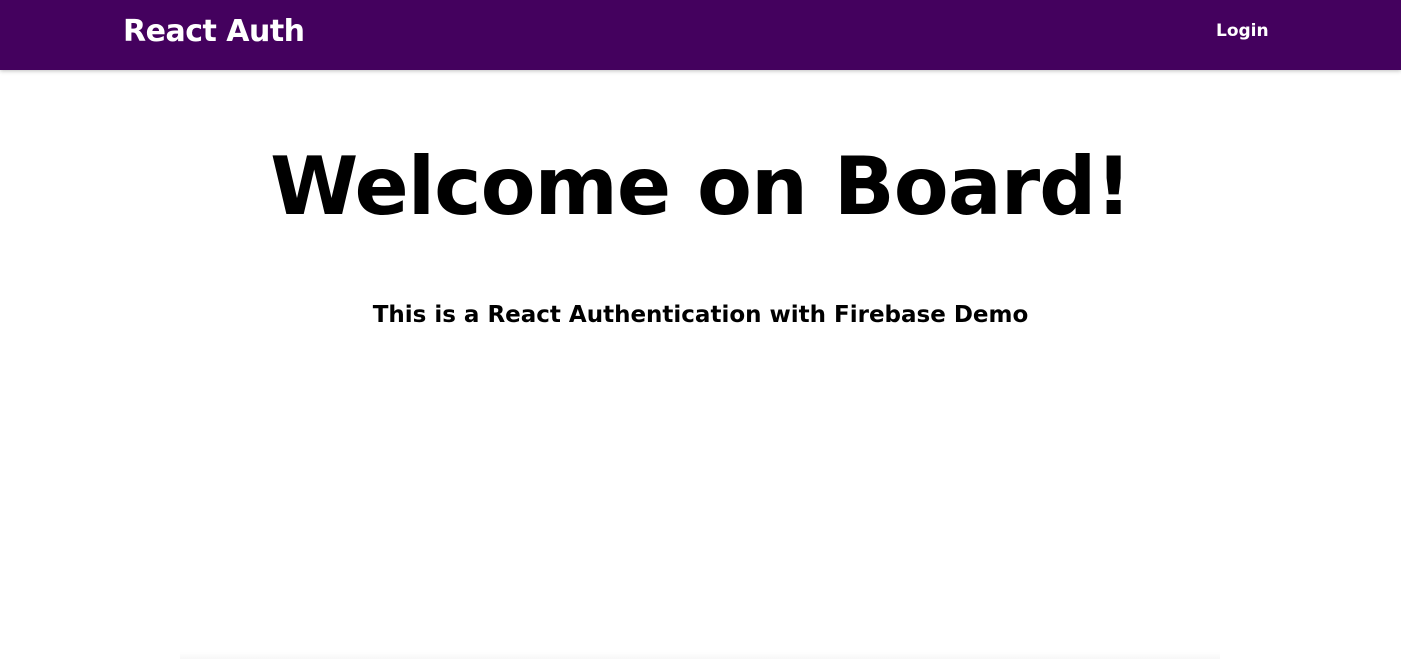  I want to click on page-title: Welcome on Board!, so click(701, 186).